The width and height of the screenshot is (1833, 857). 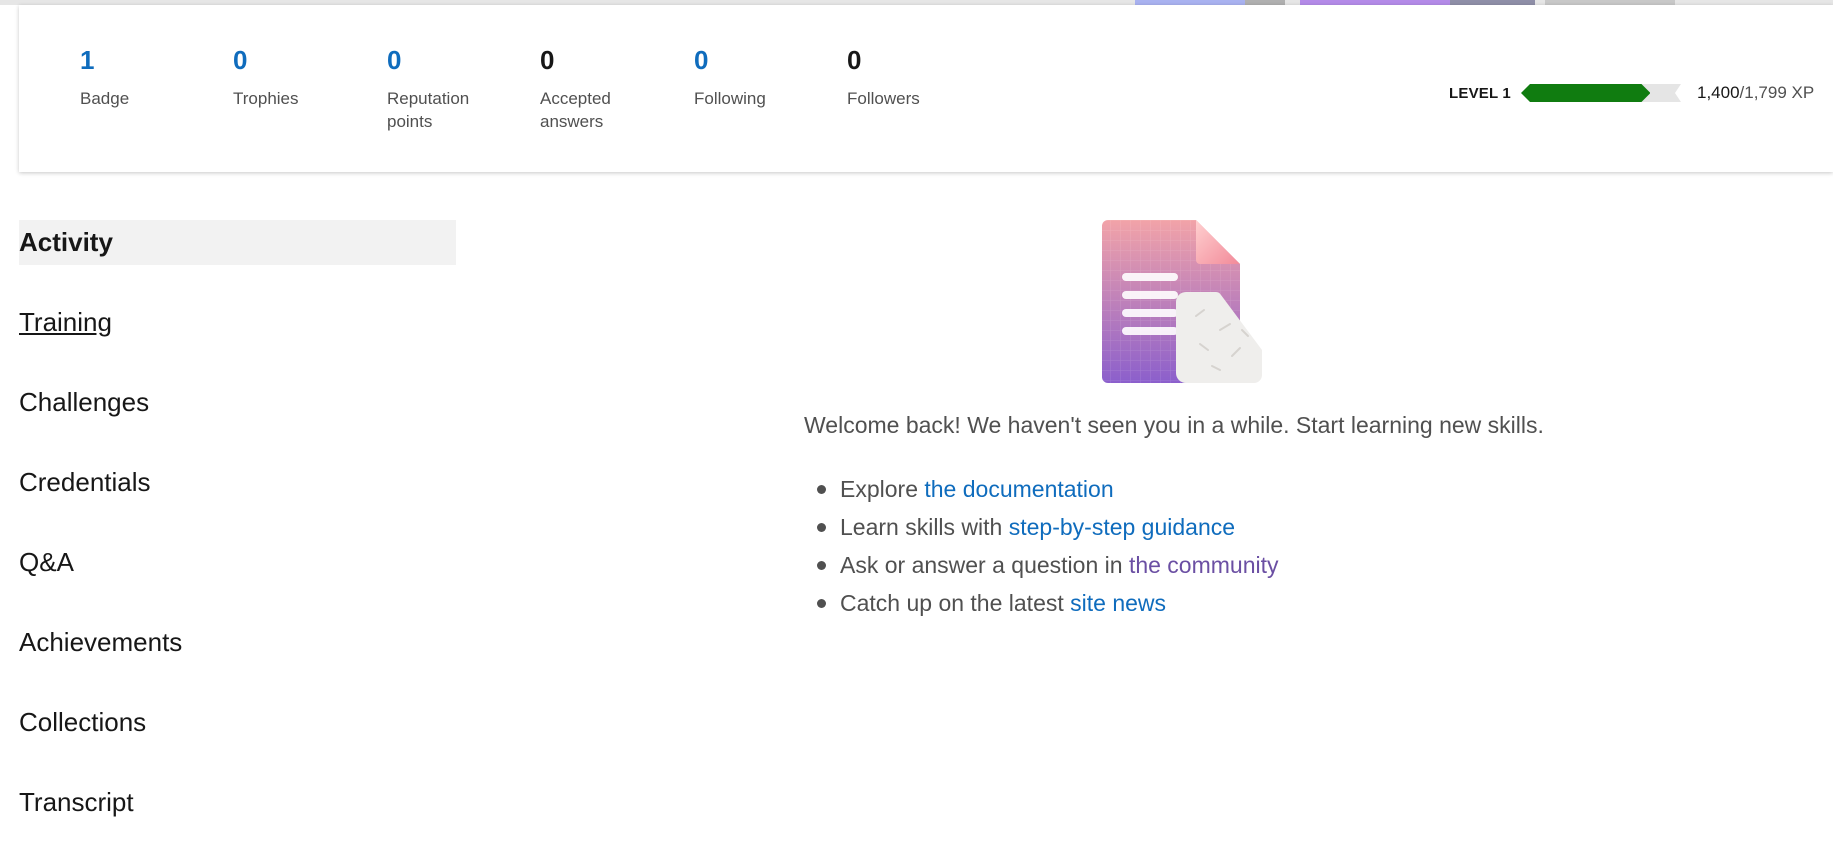 I want to click on documentation-link: the documentation, so click(x=1018, y=489).